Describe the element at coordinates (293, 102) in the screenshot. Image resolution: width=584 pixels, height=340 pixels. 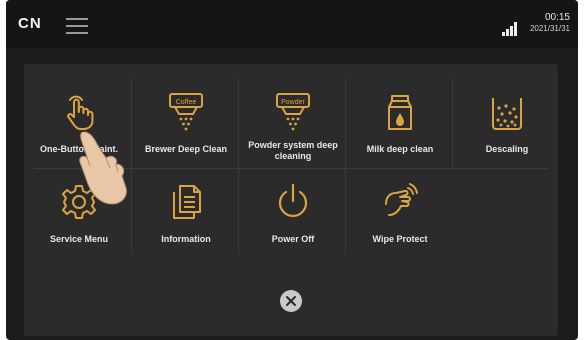
I see `icon-text: Powder` at that location.